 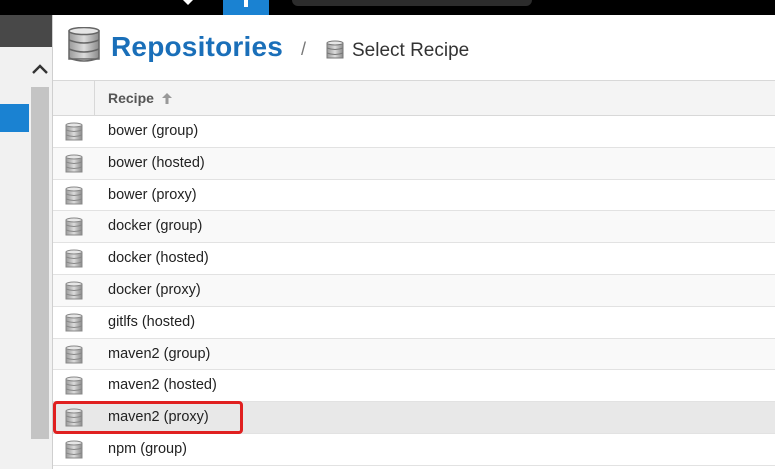 I want to click on table-row: gitlfs (hosted), so click(x=414, y=322).